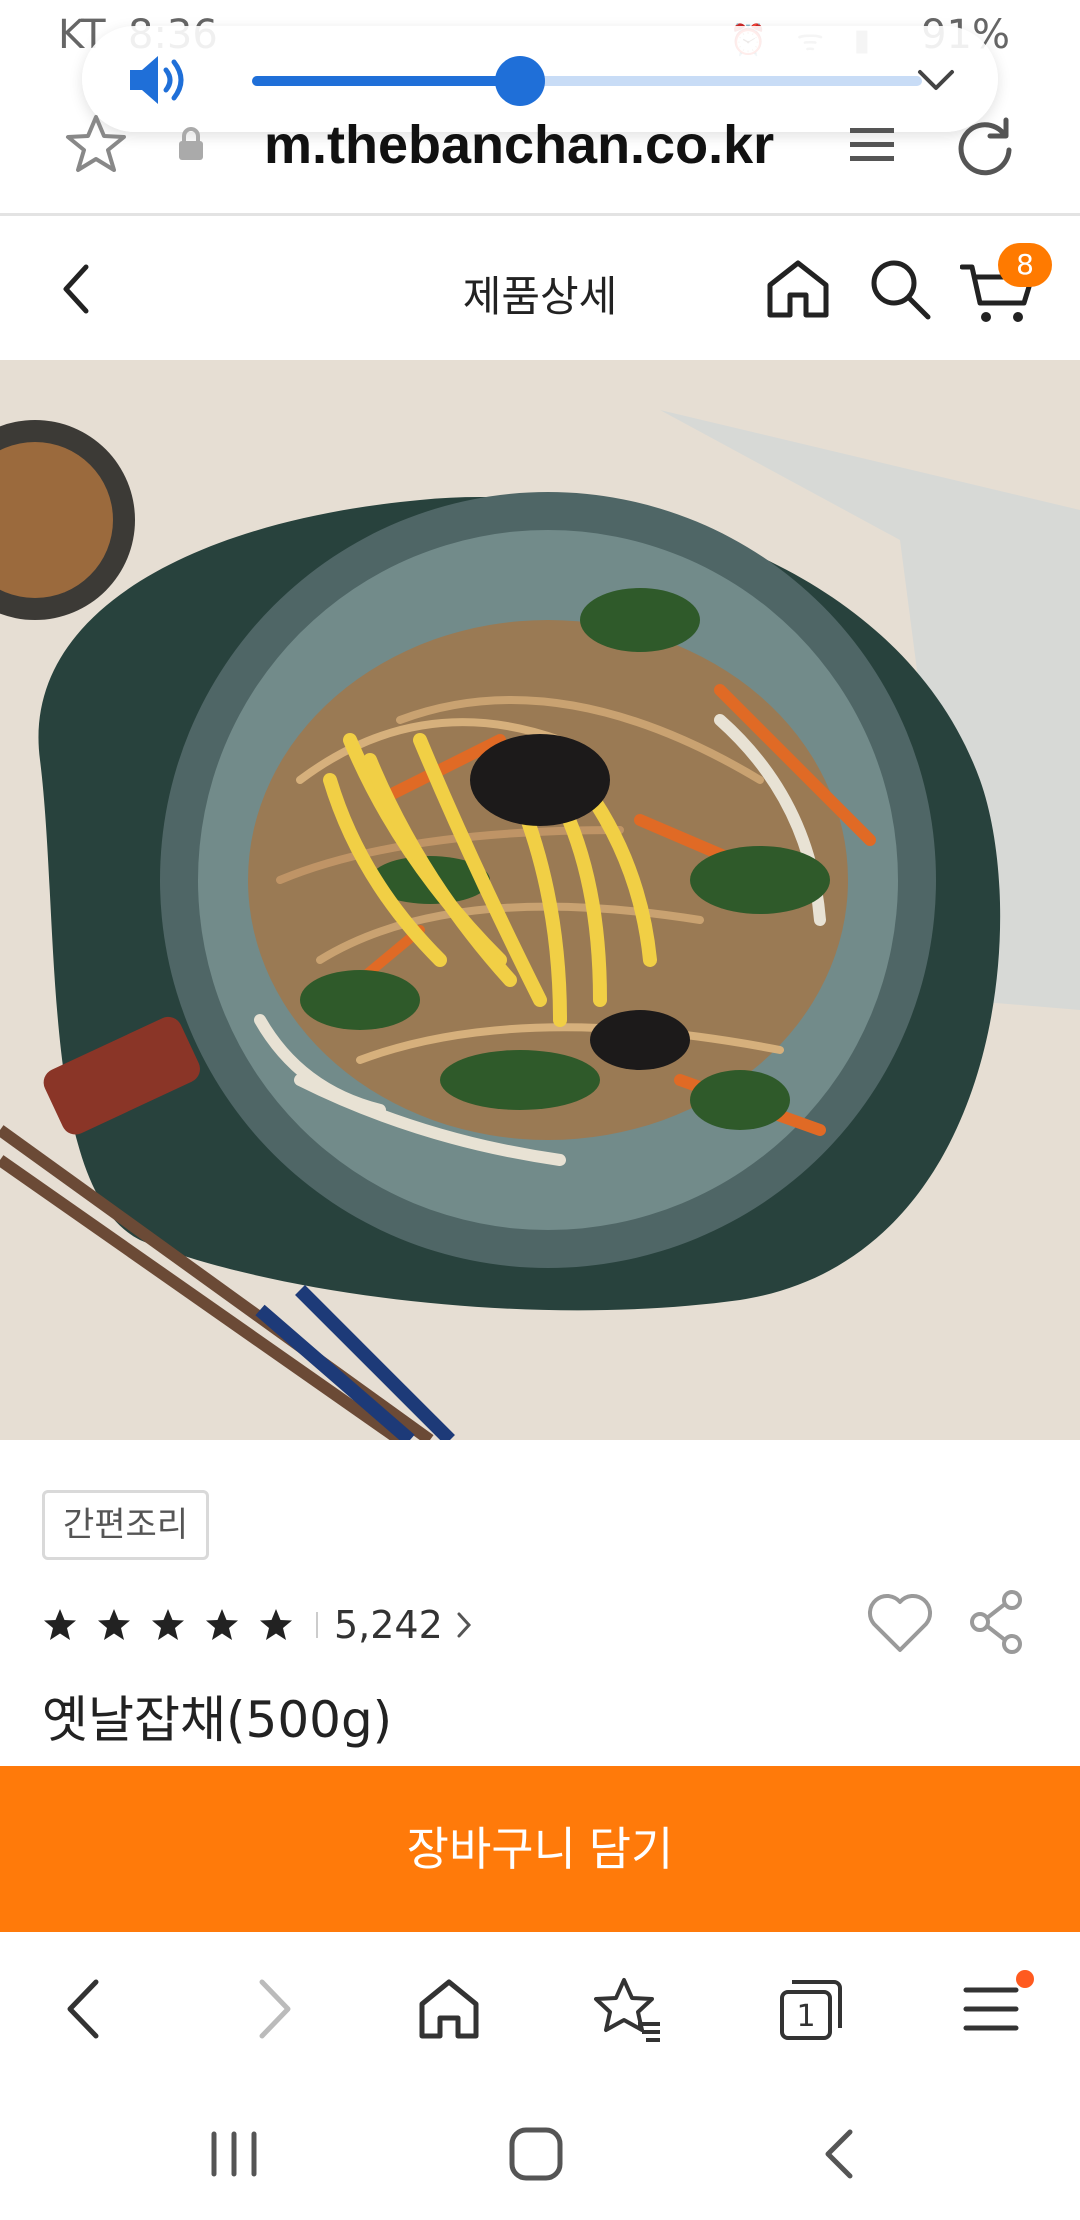 The height and width of the screenshot is (2220, 1080). I want to click on home-icon, so click(798, 289).